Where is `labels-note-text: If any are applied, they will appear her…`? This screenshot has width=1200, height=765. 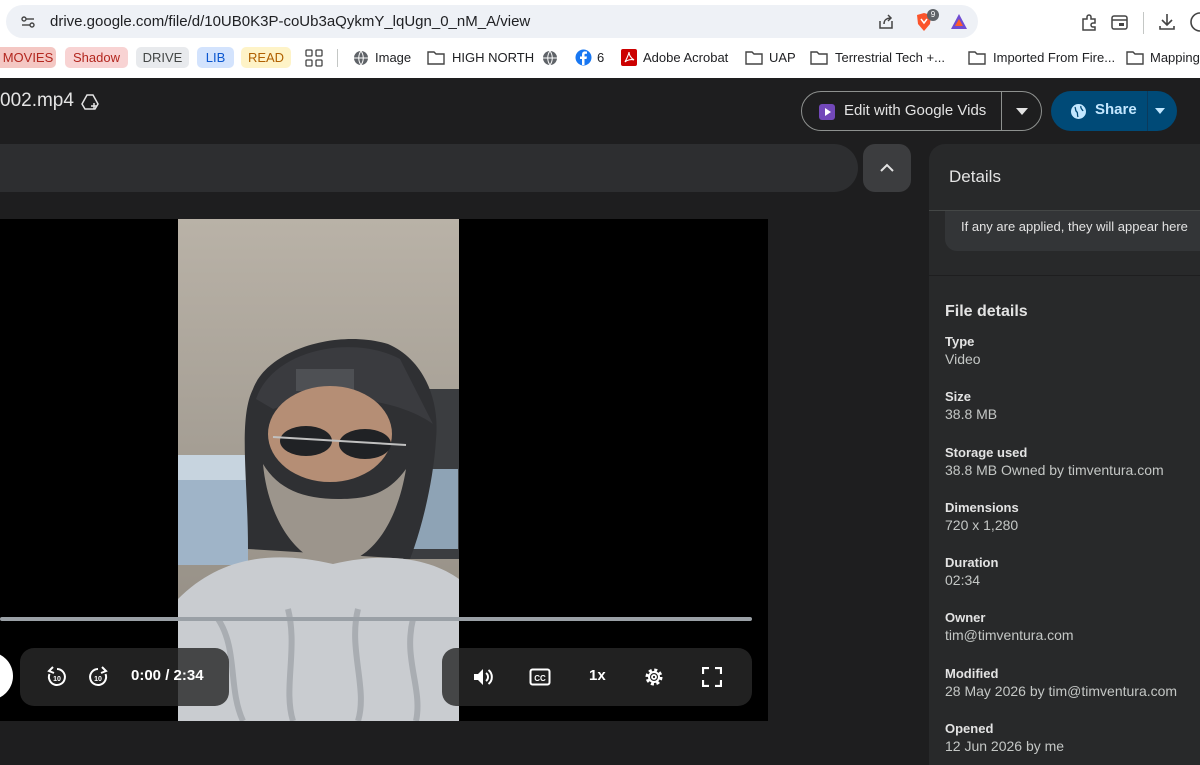
labels-note-text: If any are applied, they will appear her… is located at coordinates (1074, 226).